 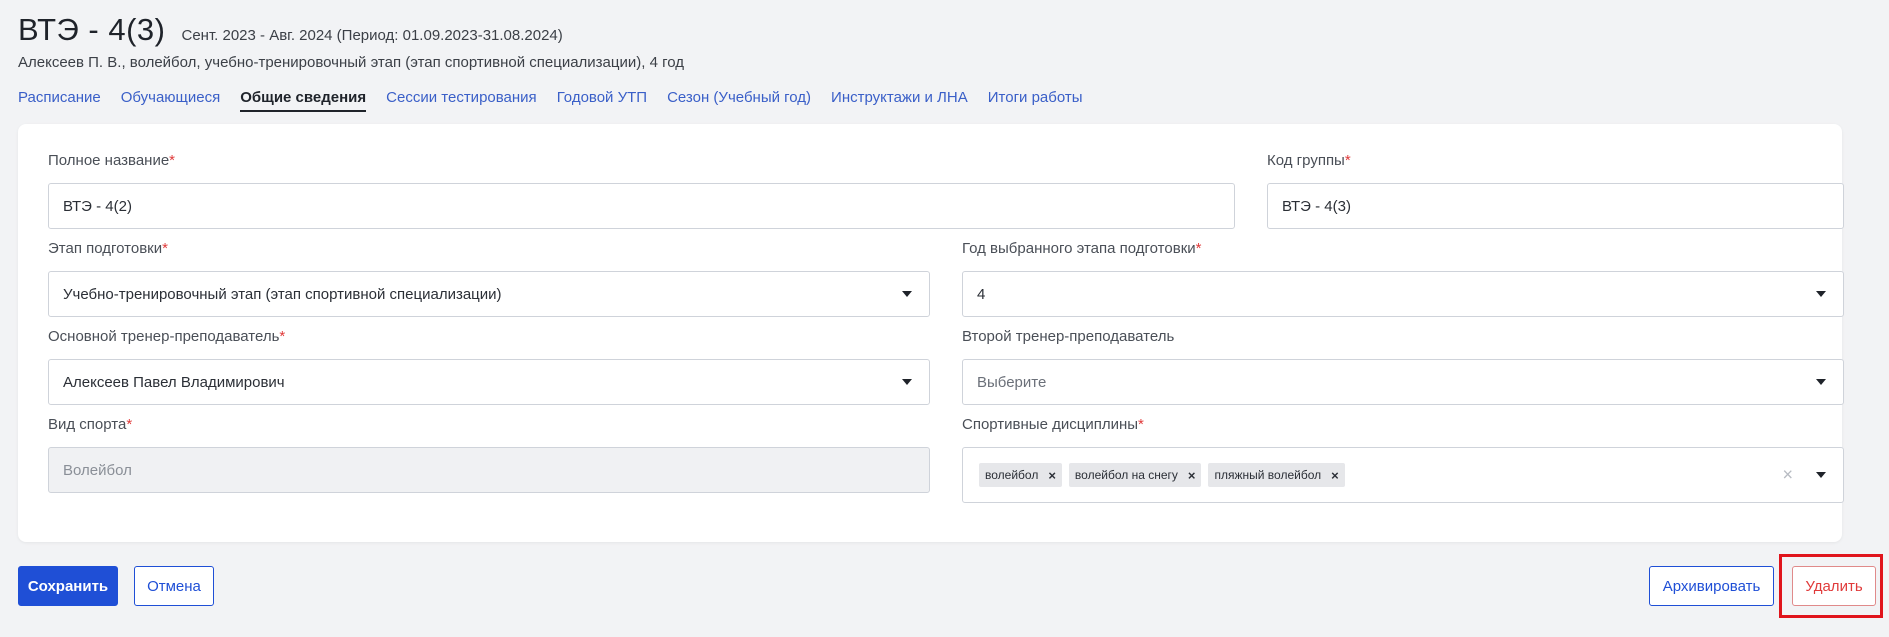 What do you see at coordinates (1079, 248) in the screenshot?
I see `stage-year-label: Год выбранного этапа подготовки` at bounding box center [1079, 248].